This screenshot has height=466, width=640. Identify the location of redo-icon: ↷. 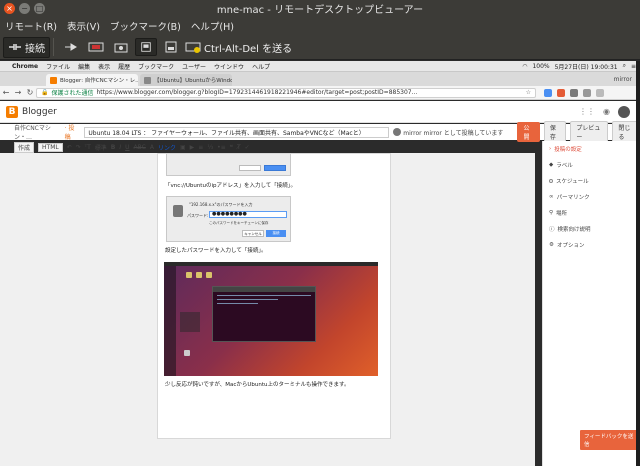
(78, 147).